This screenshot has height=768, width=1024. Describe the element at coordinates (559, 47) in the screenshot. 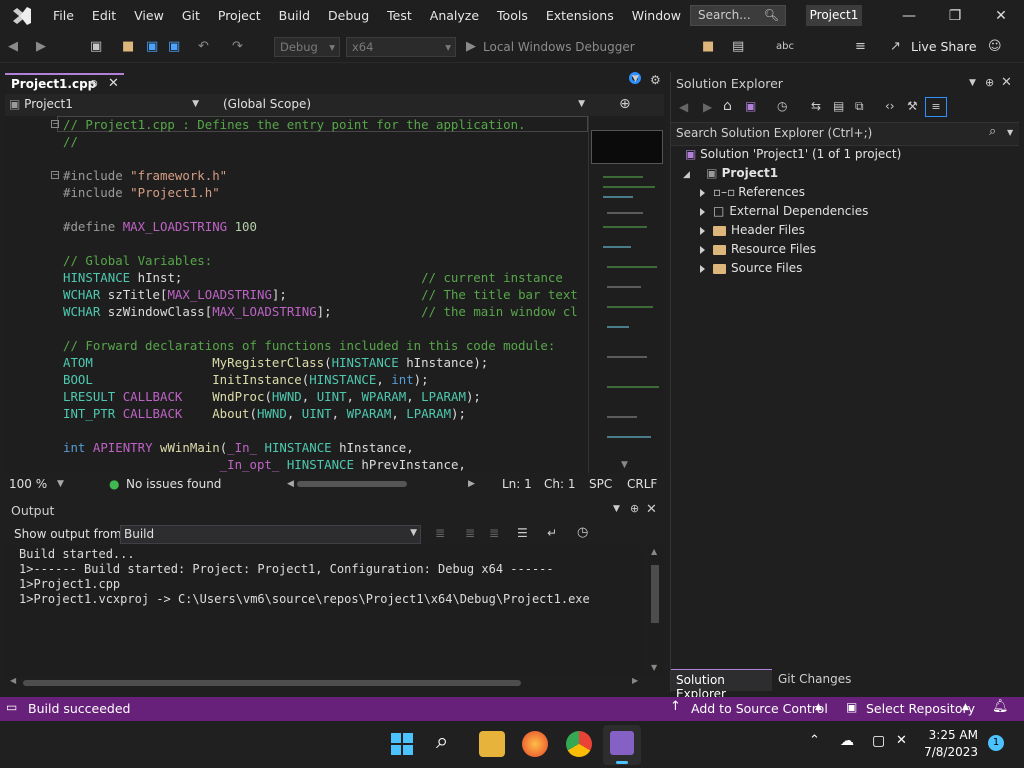

I see `start-debugger-button: Local Windows Debugger` at that location.